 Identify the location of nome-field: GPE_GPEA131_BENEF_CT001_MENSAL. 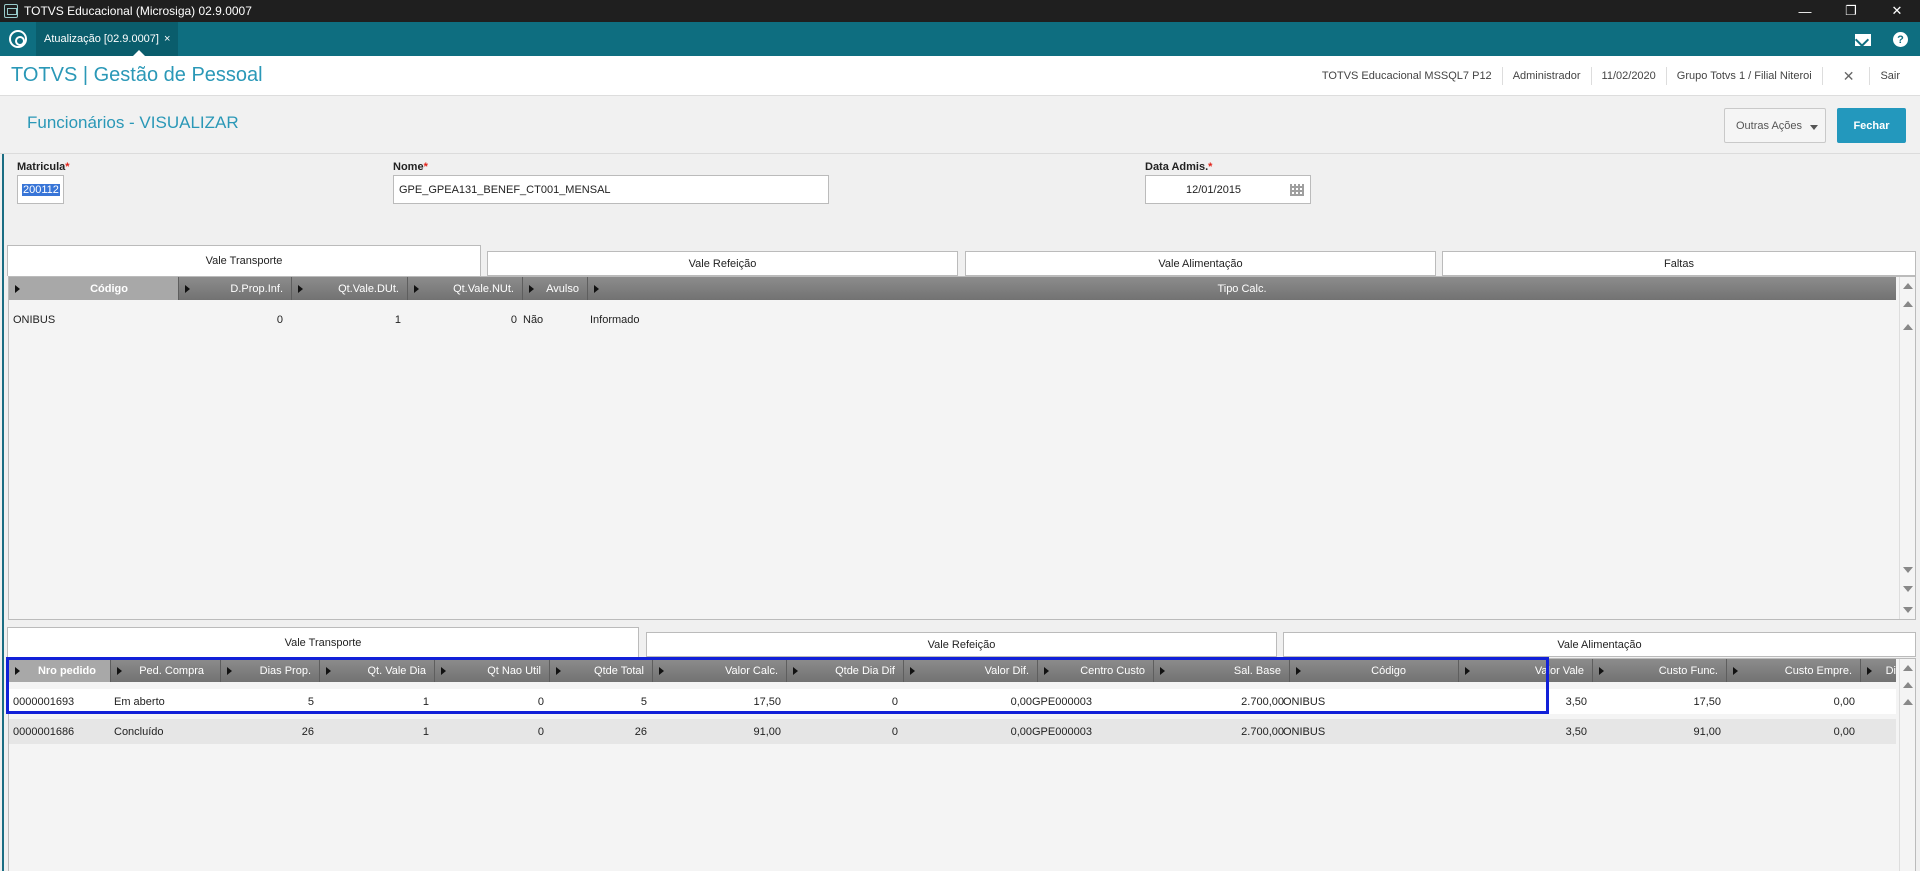
(611, 189).